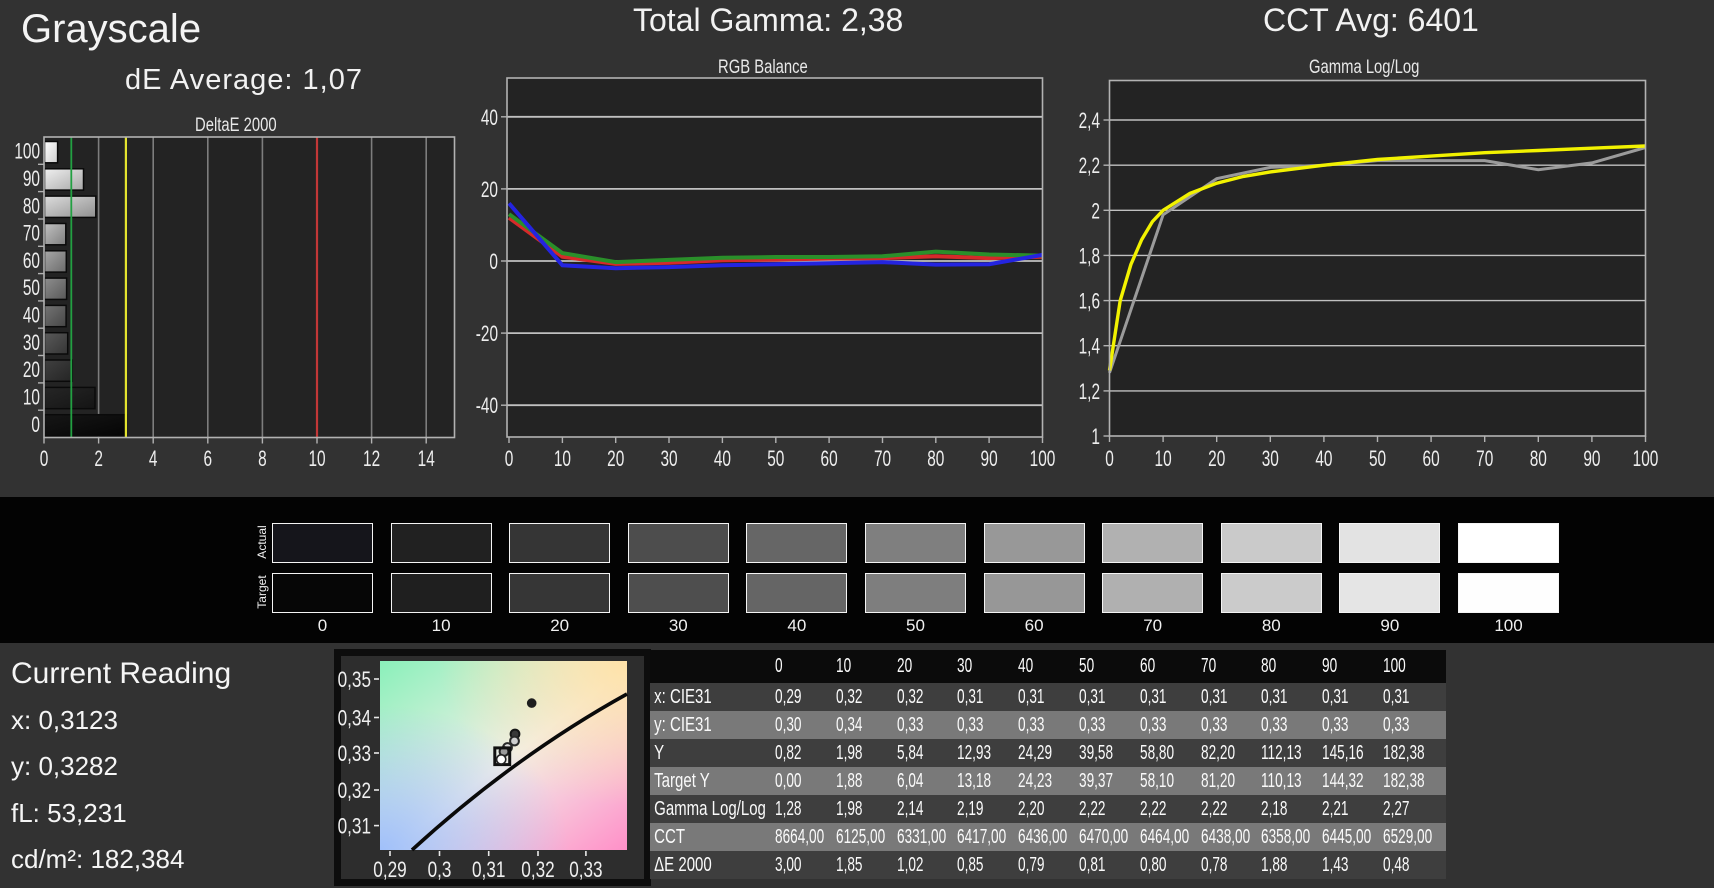 This screenshot has height=888, width=1714. I want to click on svg-text: 1,8, so click(1089, 257).